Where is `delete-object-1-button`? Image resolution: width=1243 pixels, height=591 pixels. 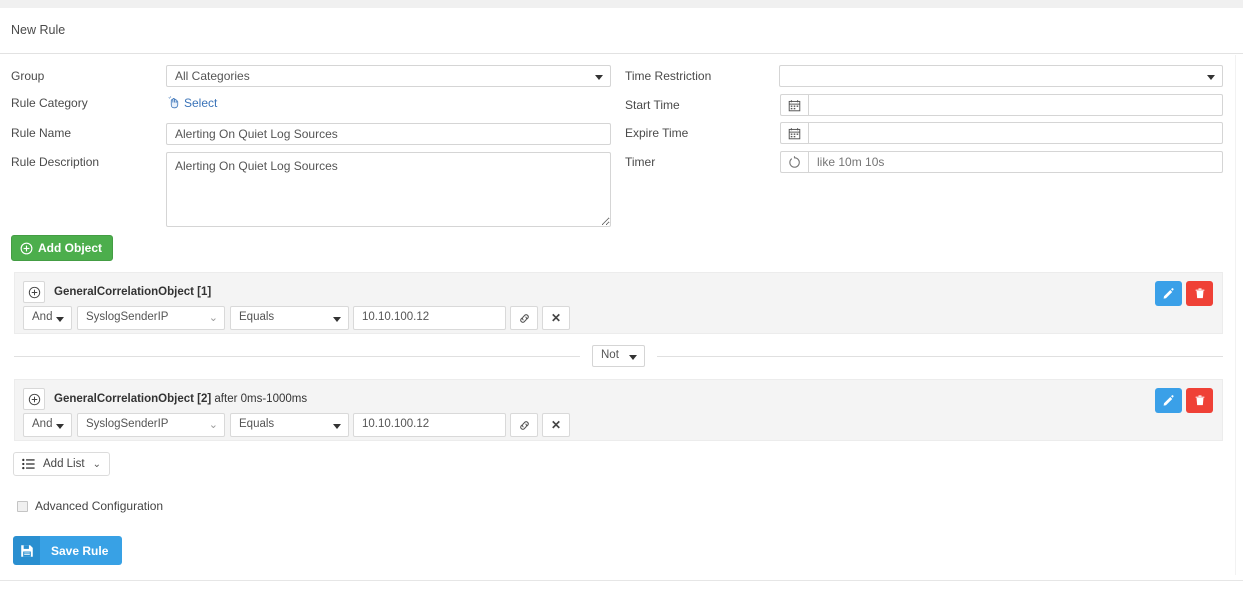
delete-object-1-button is located at coordinates (1199, 293).